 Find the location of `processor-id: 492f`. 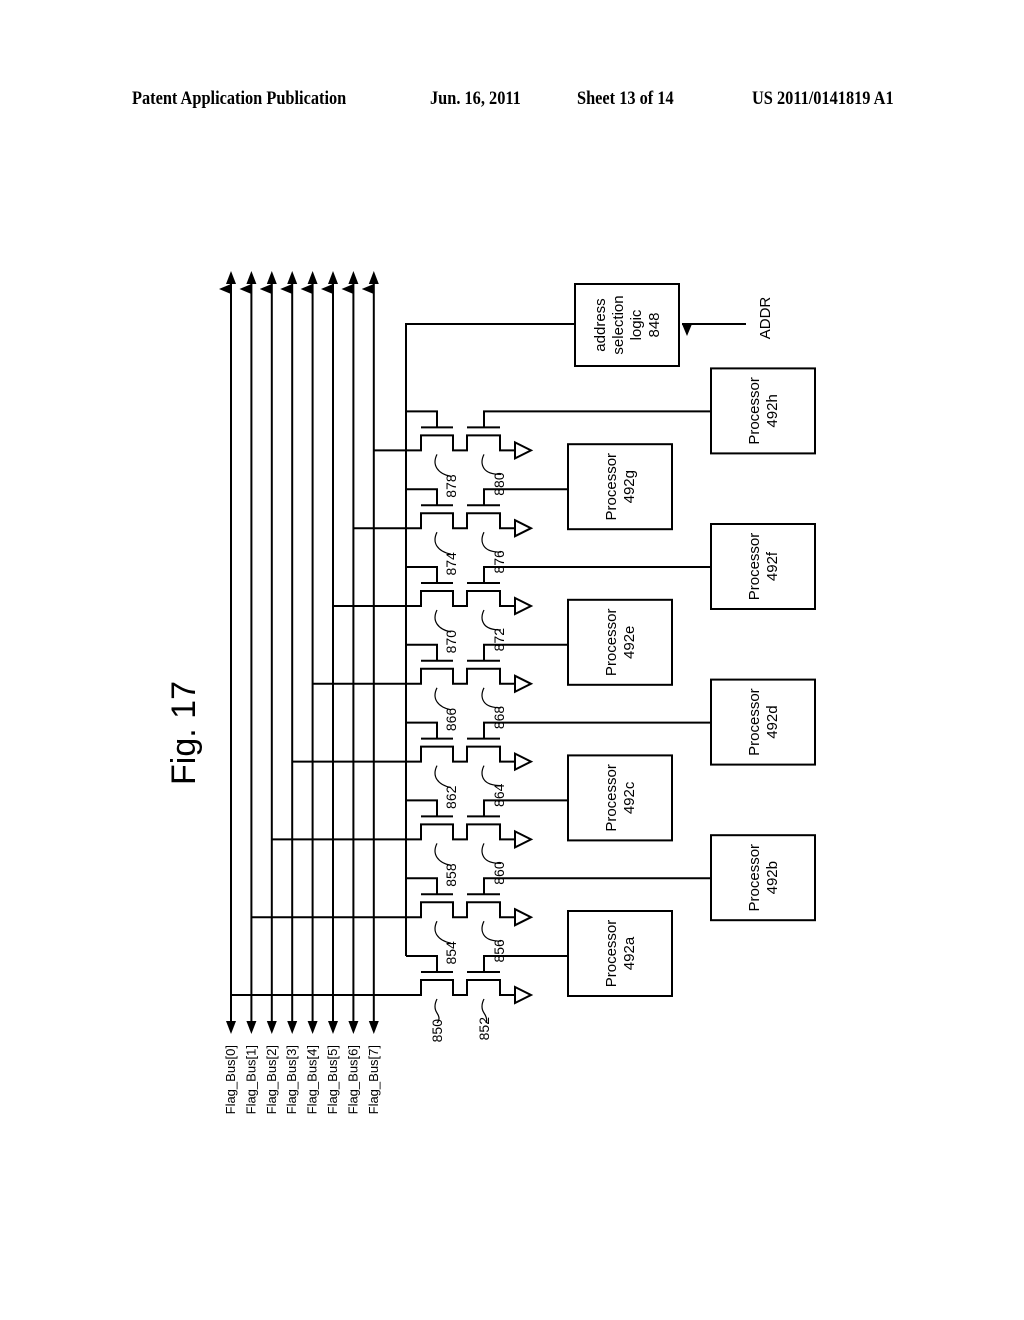

processor-id: 492f is located at coordinates (772, 566).